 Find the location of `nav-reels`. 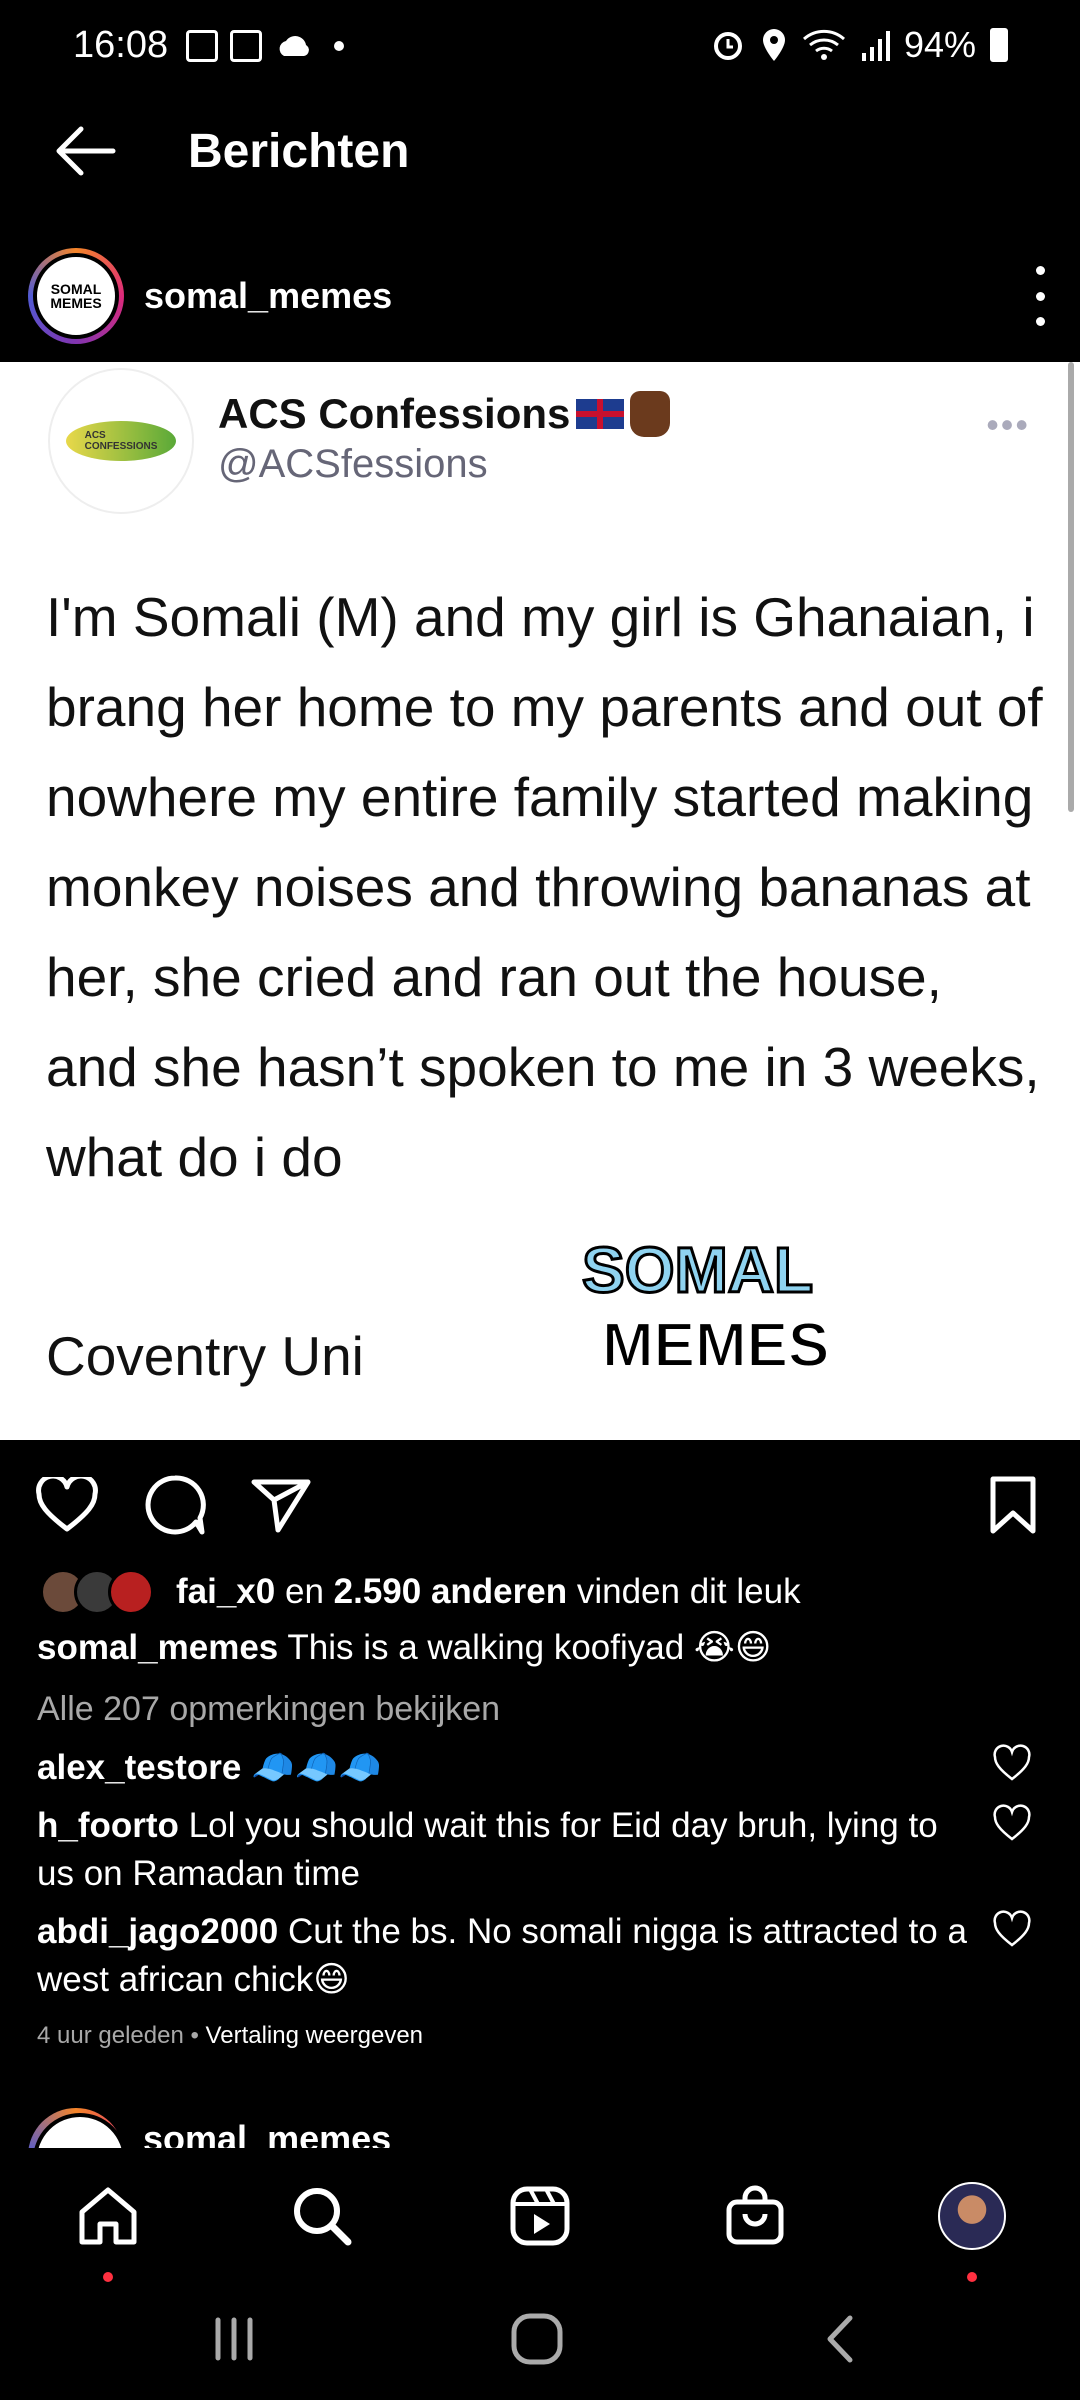

nav-reels is located at coordinates (540, 2216).